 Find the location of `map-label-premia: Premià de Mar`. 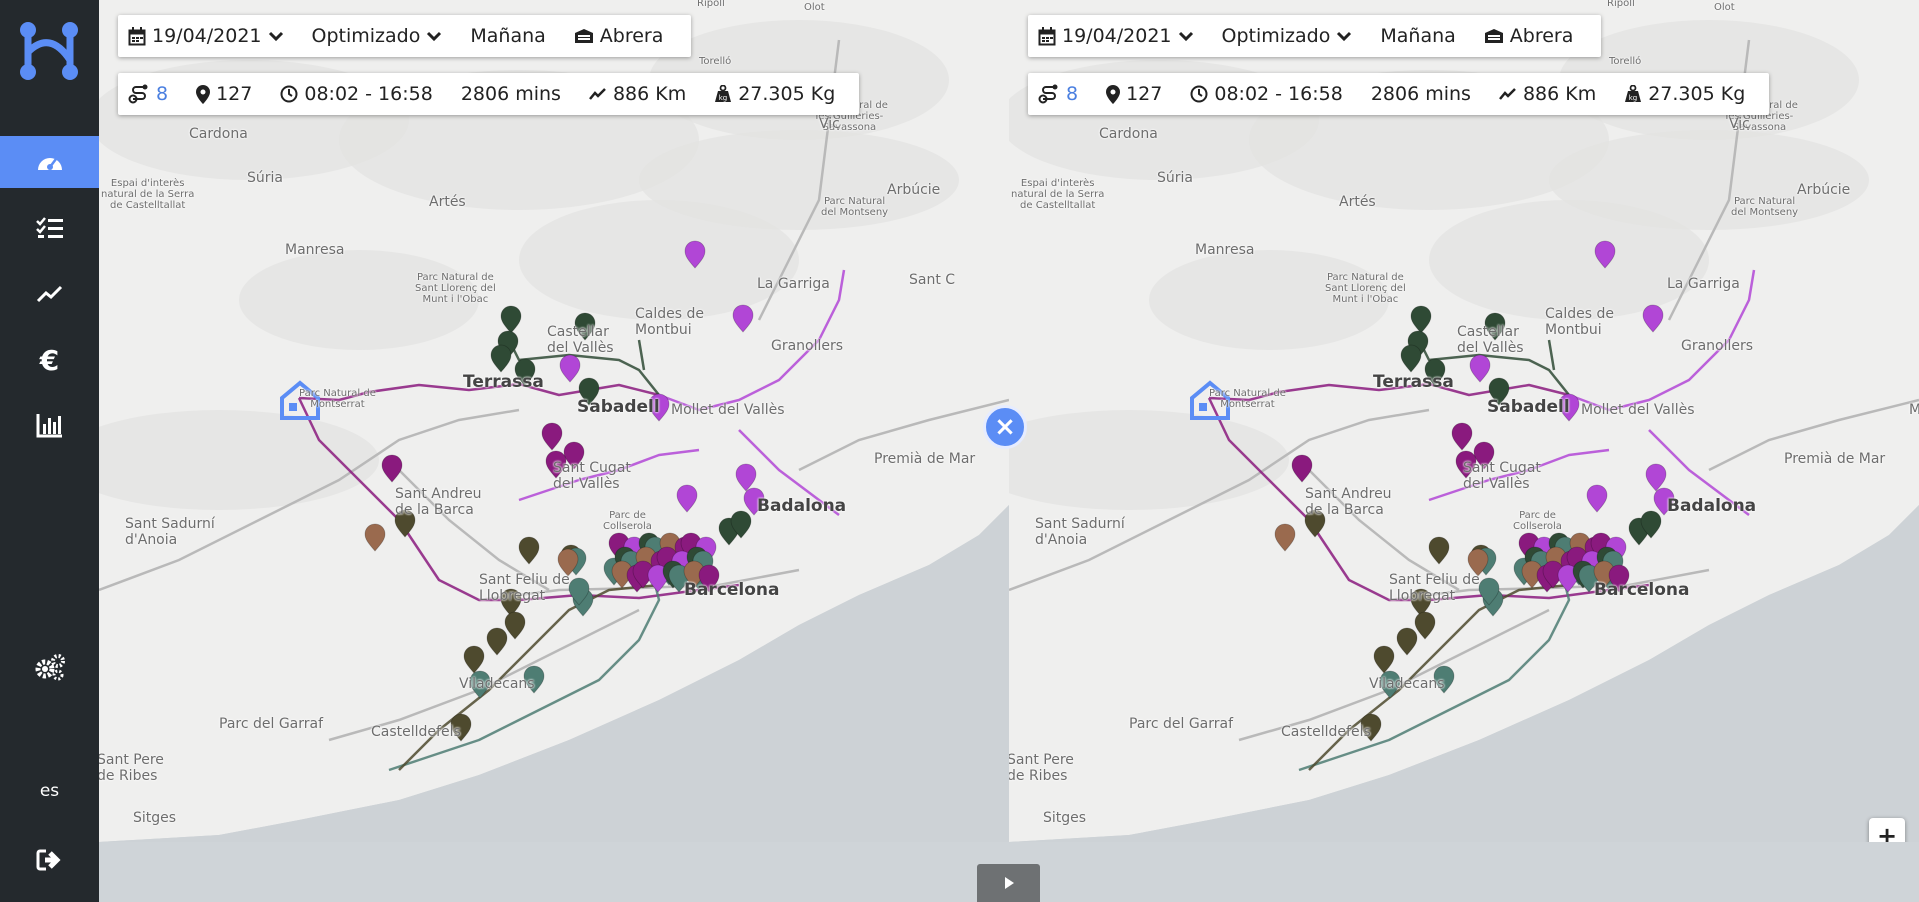

map-label-premia: Premià de Mar is located at coordinates (1835, 459).